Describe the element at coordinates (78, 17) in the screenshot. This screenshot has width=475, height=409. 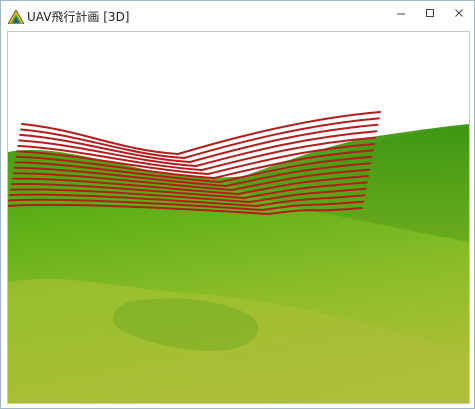
I see `window-title: UAV飛行計画 [3D]` at that location.